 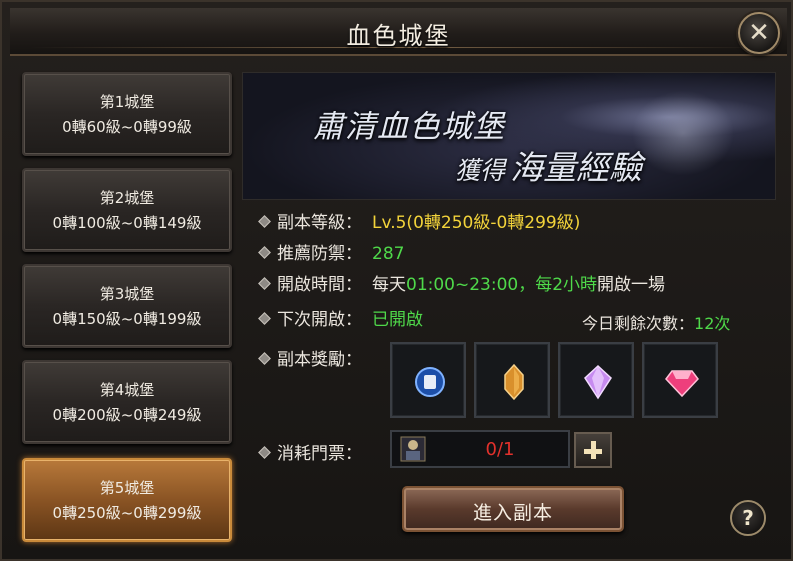 What do you see at coordinates (712, 323) in the screenshot?
I see `remaining-value: 12次` at bounding box center [712, 323].